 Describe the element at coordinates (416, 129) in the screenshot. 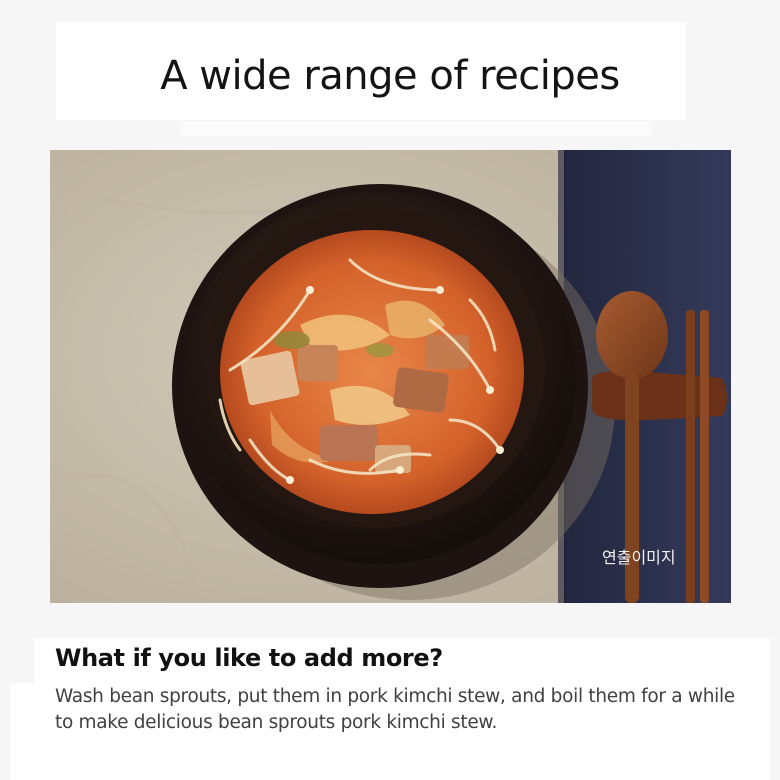

I see `title-underbar` at that location.